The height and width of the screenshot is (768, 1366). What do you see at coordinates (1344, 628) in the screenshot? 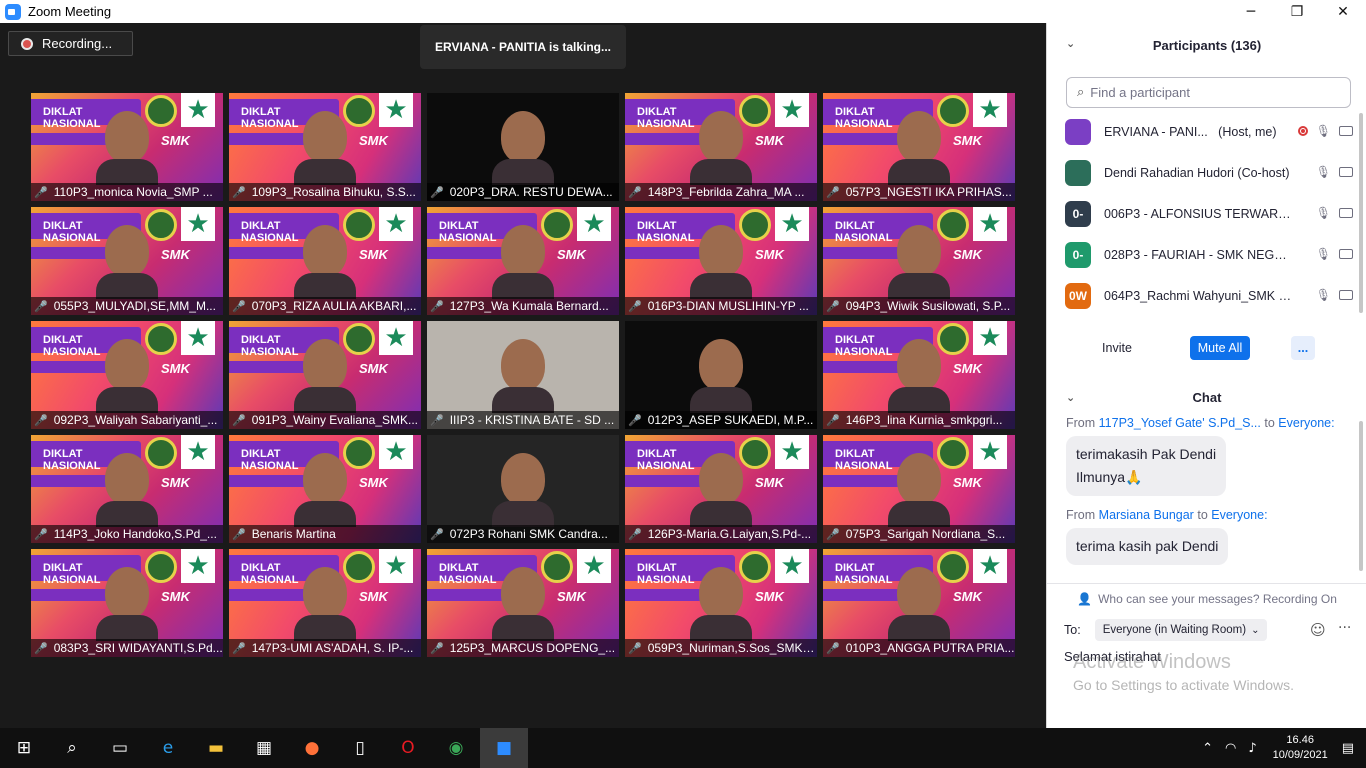
I see `more-icon: ···` at bounding box center [1344, 628].